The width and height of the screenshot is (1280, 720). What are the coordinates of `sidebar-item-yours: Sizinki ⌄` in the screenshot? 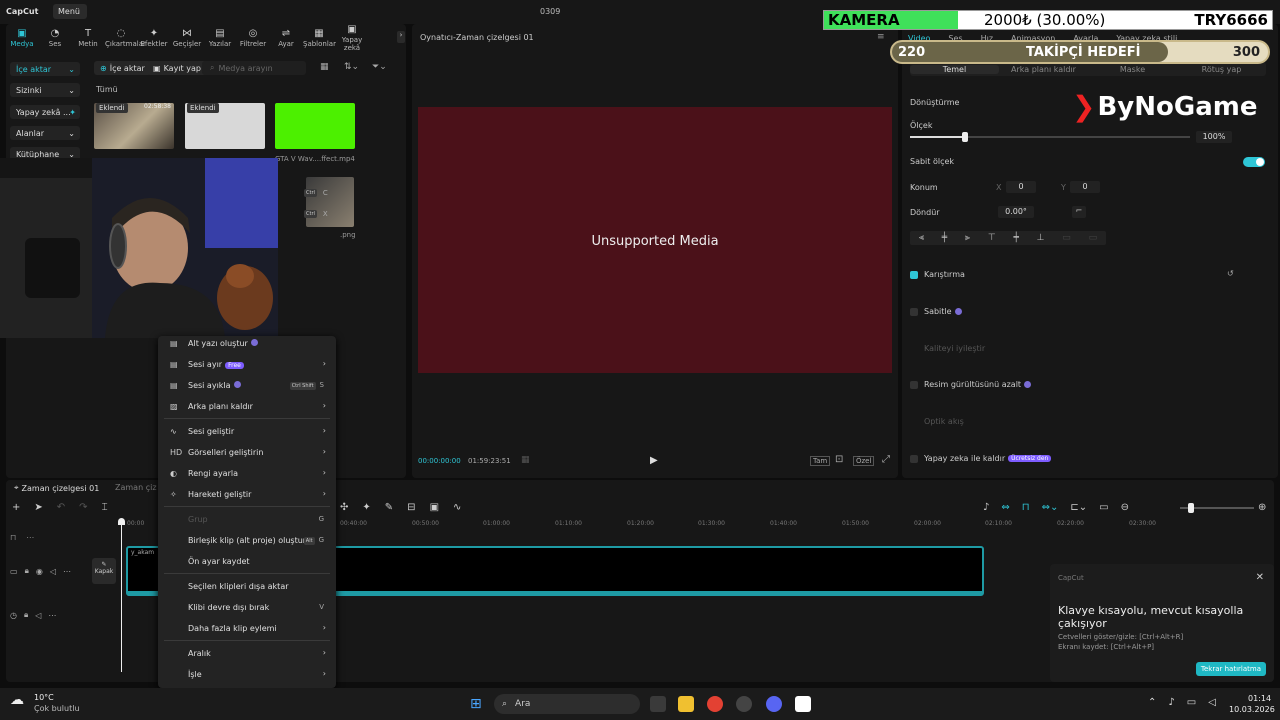 It's located at (45, 90).